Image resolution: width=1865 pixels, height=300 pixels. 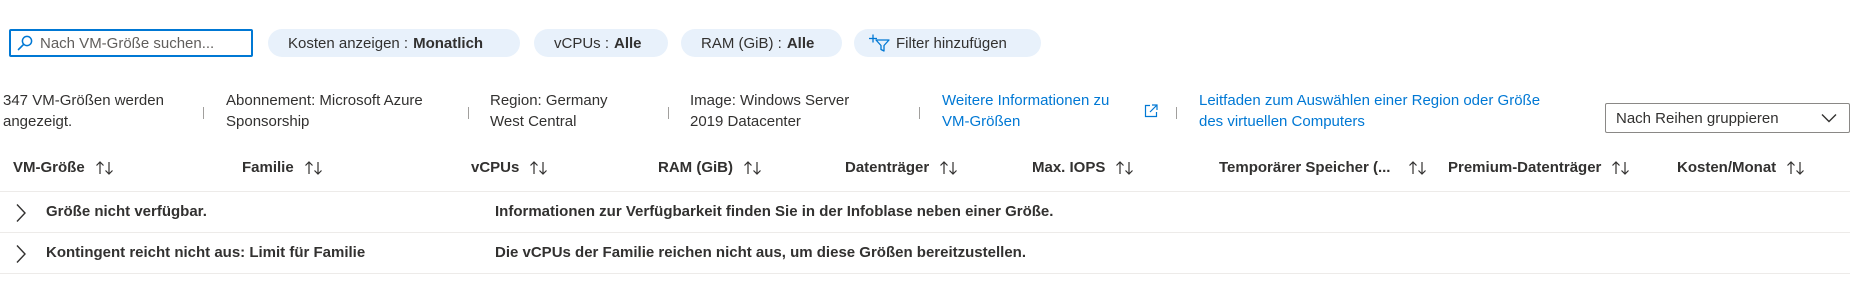 What do you see at coordinates (628, 43) in the screenshot?
I see `filter-vcpus-value: Alle` at bounding box center [628, 43].